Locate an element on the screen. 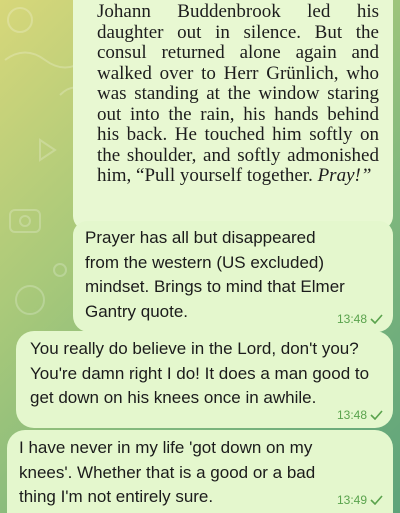 This screenshot has width=400, height=513. message-meta: 13:49 is located at coordinates (360, 500).